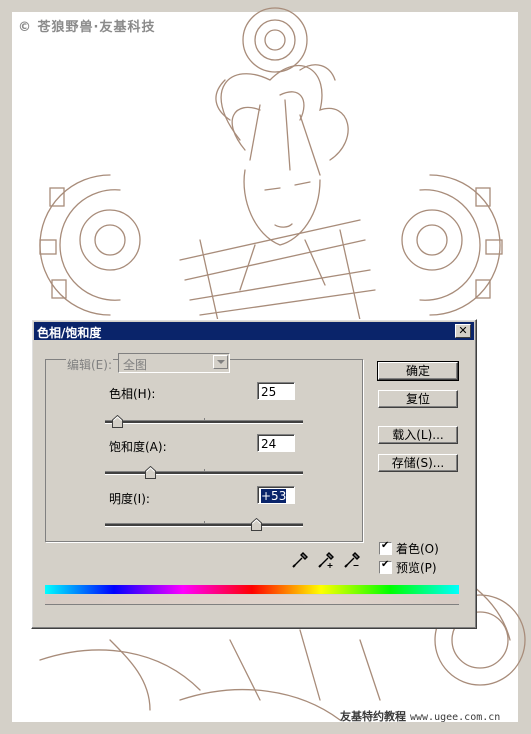 The image size is (531, 734). I want to click on dialog-title: 色相/饱和度, so click(69, 333).